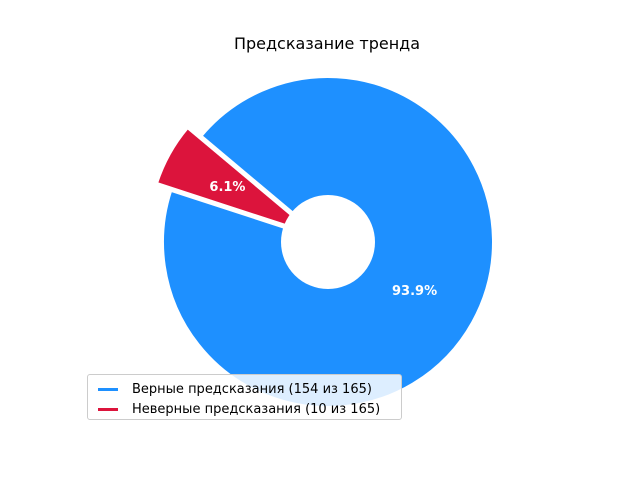 The width and height of the screenshot is (640, 480). What do you see at coordinates (252, 389) in the screenshot?
I see `legend-label-correct: Верные предсказания (154 из 165)` at bounding box center [252, 389].